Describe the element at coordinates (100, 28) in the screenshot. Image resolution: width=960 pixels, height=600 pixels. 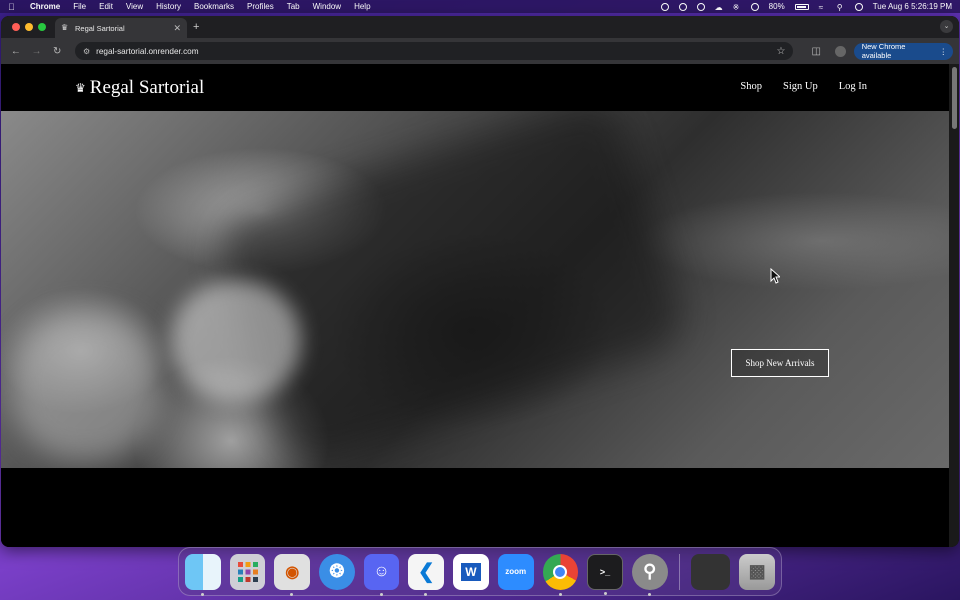
I see `tab-title: Regal Sartorial` at that location.